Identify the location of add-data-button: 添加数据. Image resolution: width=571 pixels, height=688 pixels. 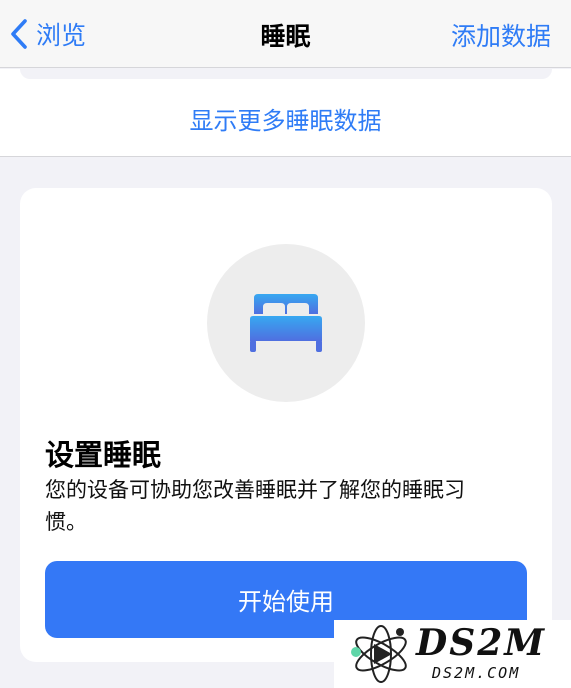
(501, 35).